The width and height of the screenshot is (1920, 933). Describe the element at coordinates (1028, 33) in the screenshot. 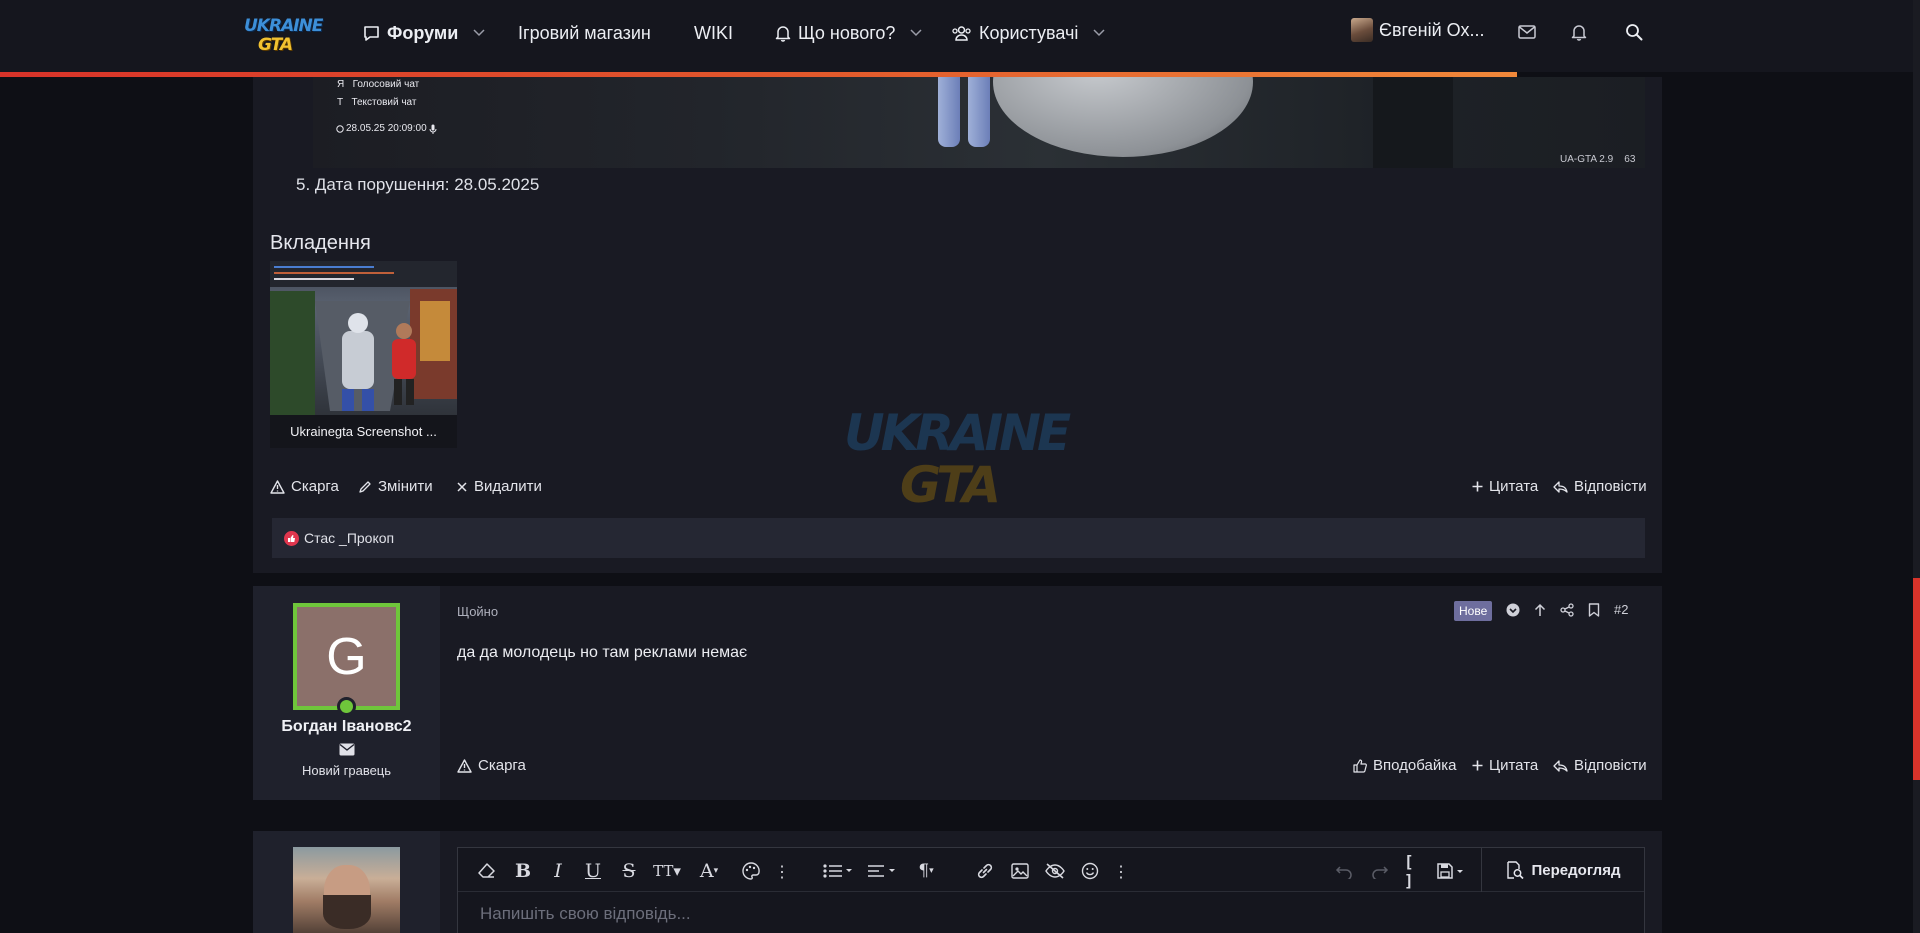

I see `nav-users: Користувачі` at that location.